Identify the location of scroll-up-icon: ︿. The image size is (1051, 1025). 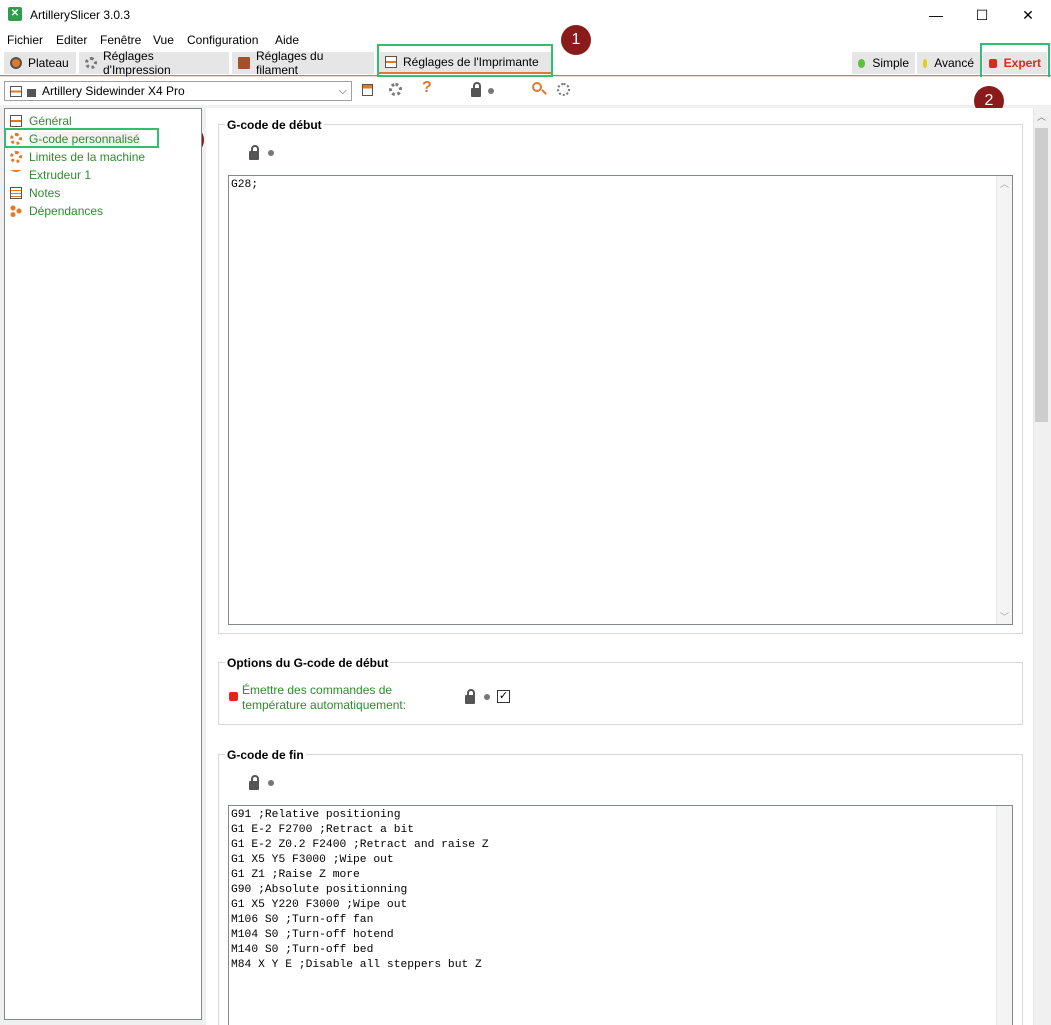
(1004, 183).